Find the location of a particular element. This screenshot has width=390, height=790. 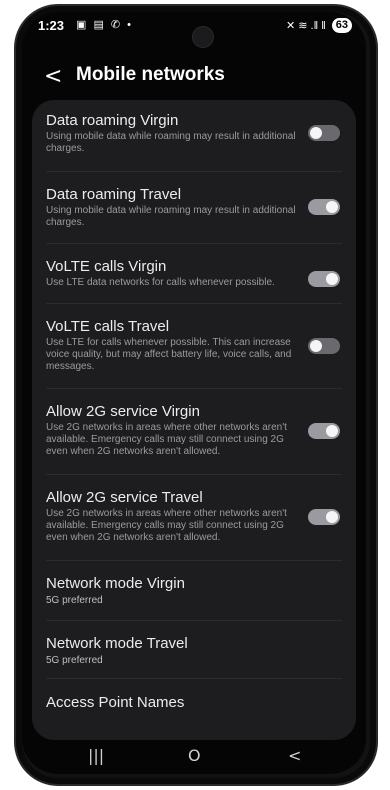

home-button: O is located at coordinates (194, 755).